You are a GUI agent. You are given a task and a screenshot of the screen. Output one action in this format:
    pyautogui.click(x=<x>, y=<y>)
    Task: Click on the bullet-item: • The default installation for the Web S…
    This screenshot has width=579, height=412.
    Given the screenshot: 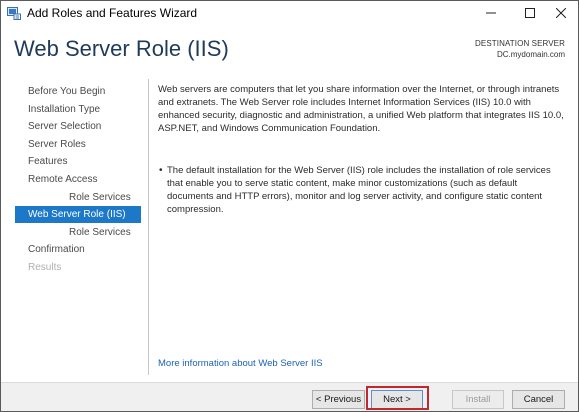 What is the action you would take?
    pyautogui.click(x=362, y=190)
    